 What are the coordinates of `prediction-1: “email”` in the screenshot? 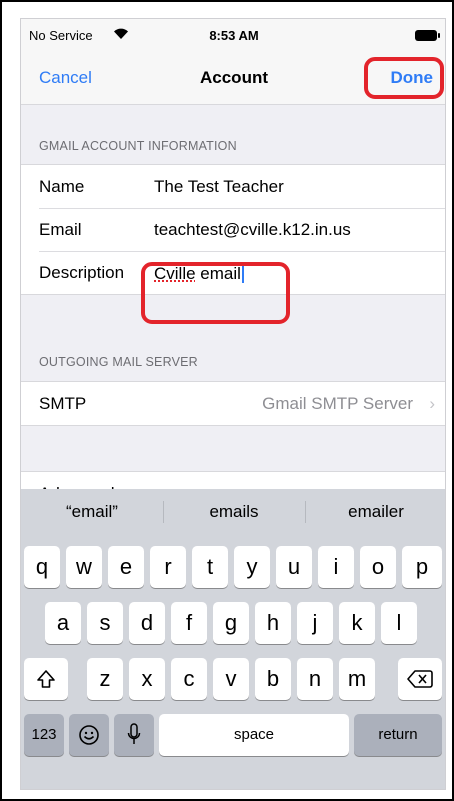 It's located at (92, 512).